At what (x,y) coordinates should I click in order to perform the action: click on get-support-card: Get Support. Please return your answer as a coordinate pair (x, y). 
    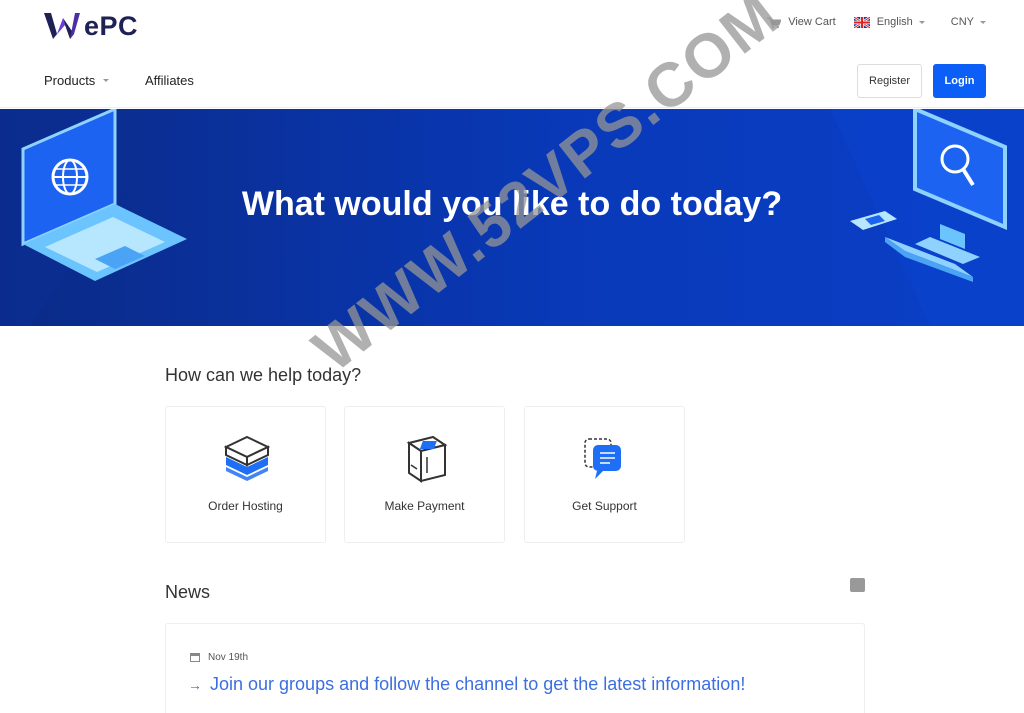
    Looking at the image, I should click on (604, 474).